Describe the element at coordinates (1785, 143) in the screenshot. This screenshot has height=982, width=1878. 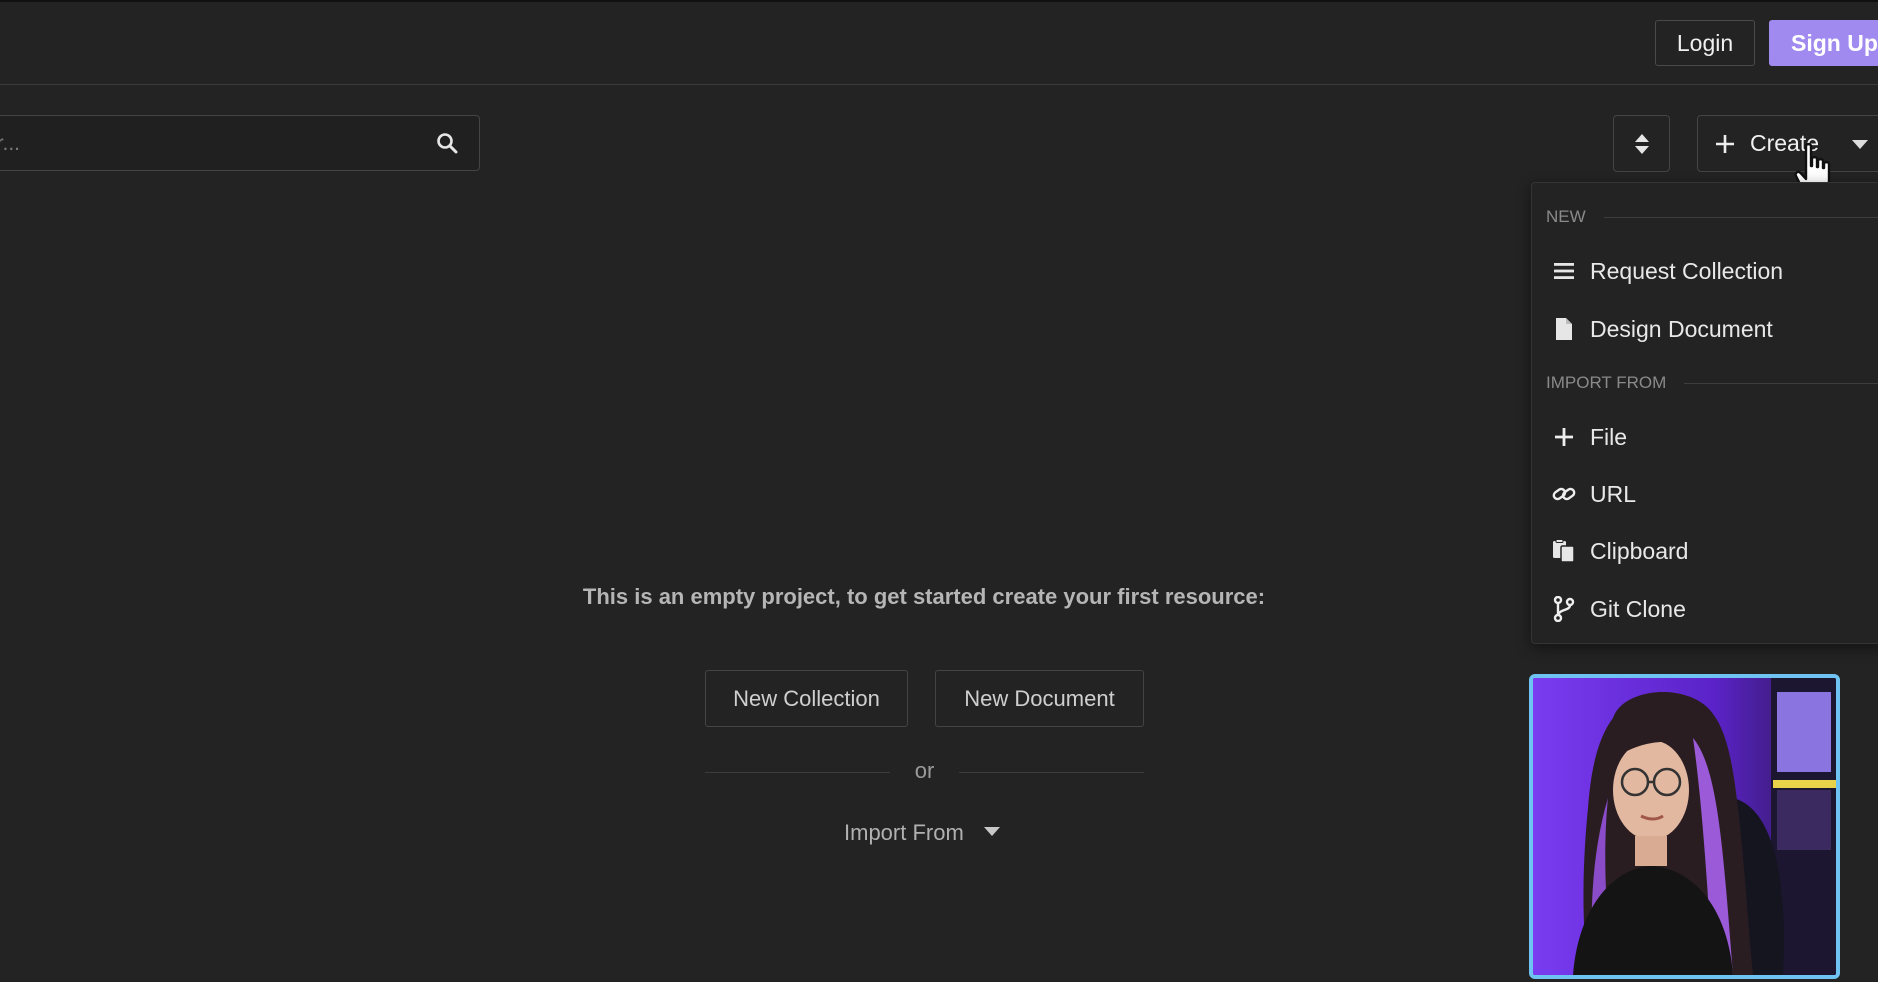
I see `create-label: Create` at that location.